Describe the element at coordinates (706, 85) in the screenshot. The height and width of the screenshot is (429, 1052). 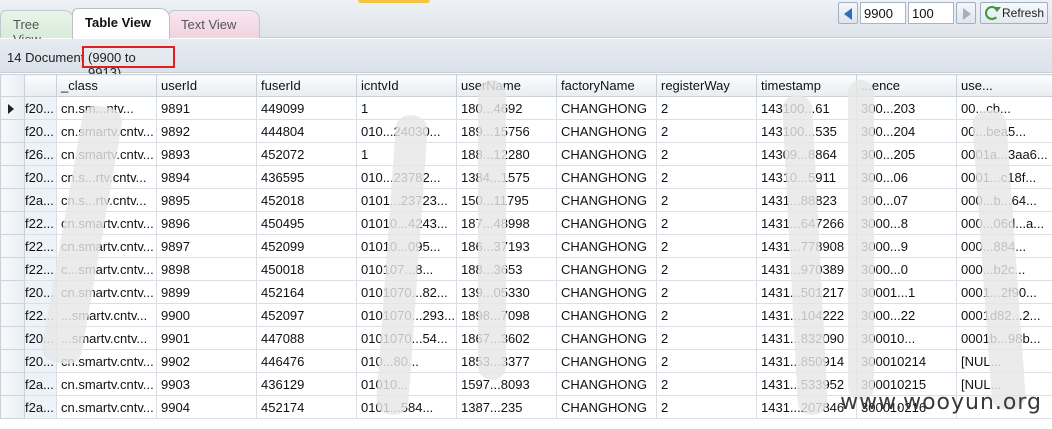
I see `column-header-registerway: registerWay` at that location.